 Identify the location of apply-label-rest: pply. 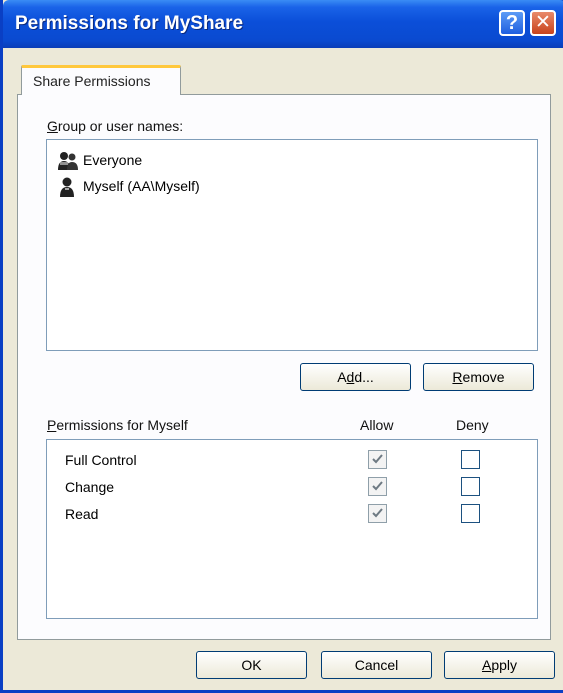
(504, 665).